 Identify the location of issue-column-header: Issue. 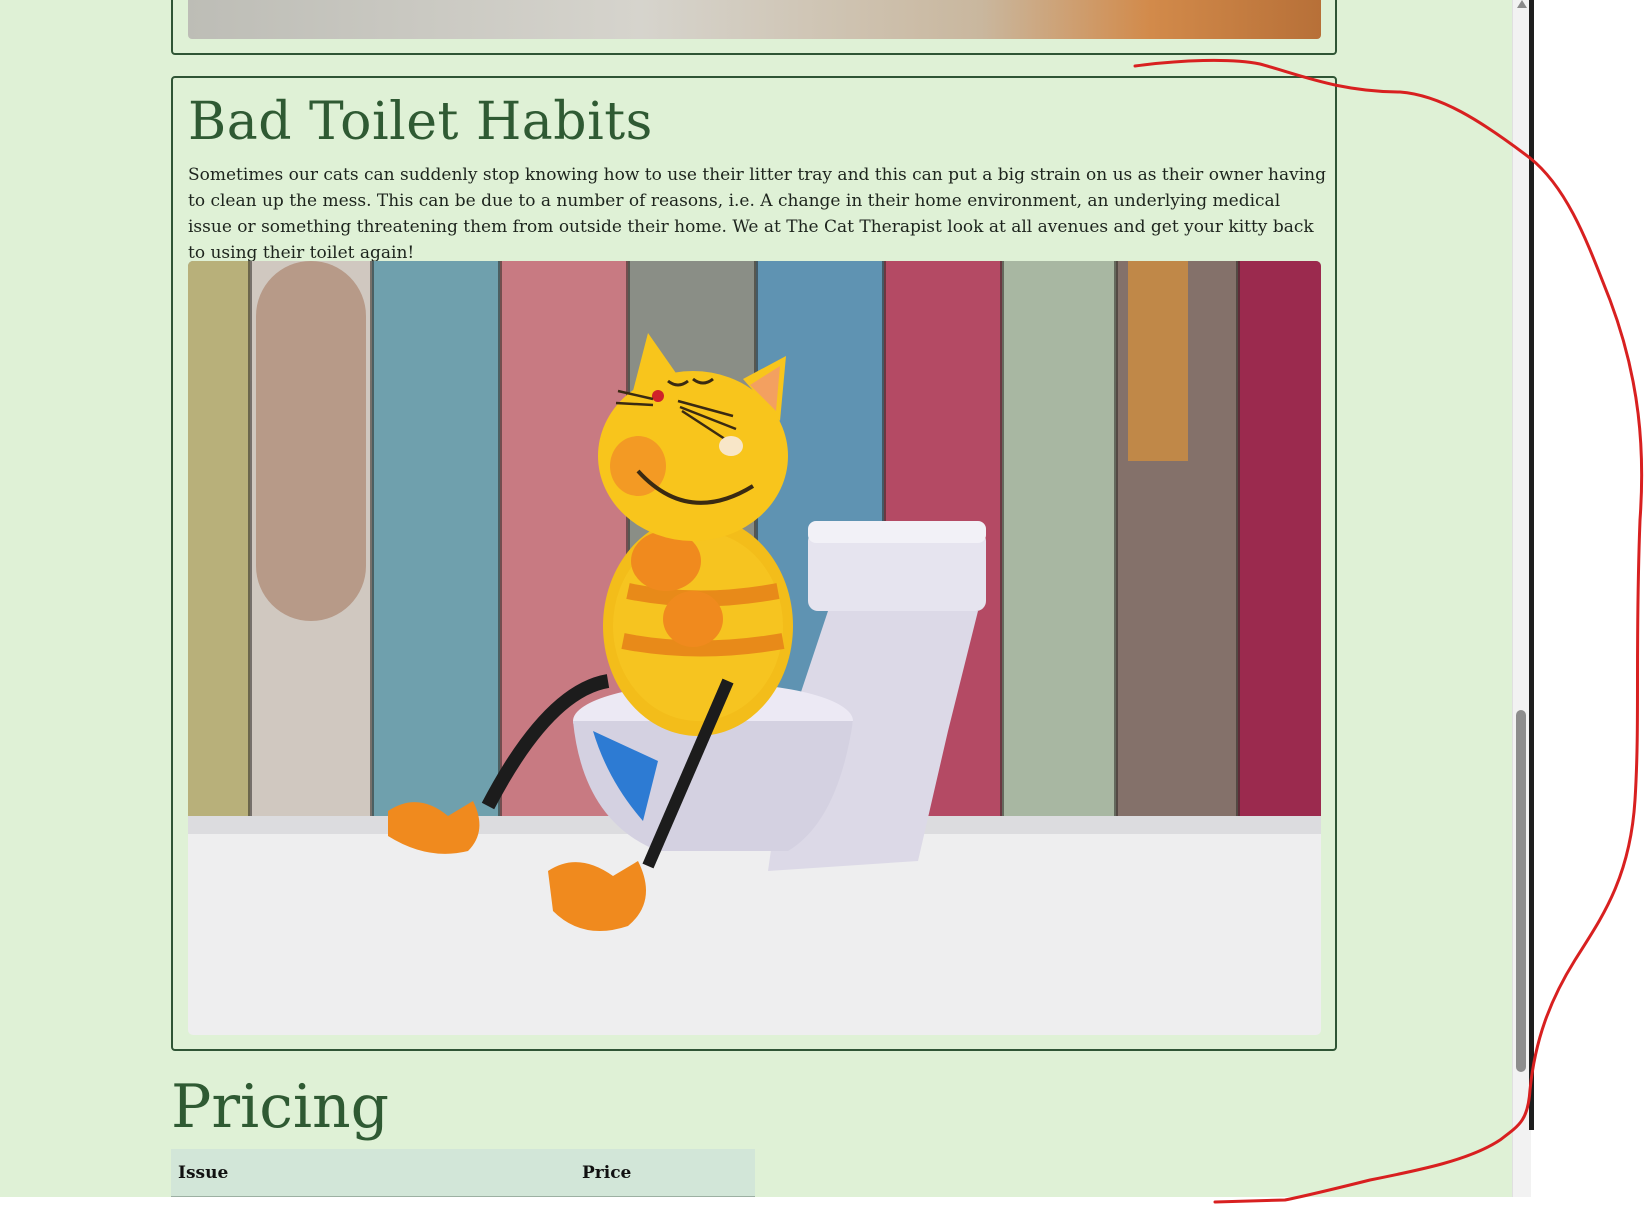
(373, 1173).